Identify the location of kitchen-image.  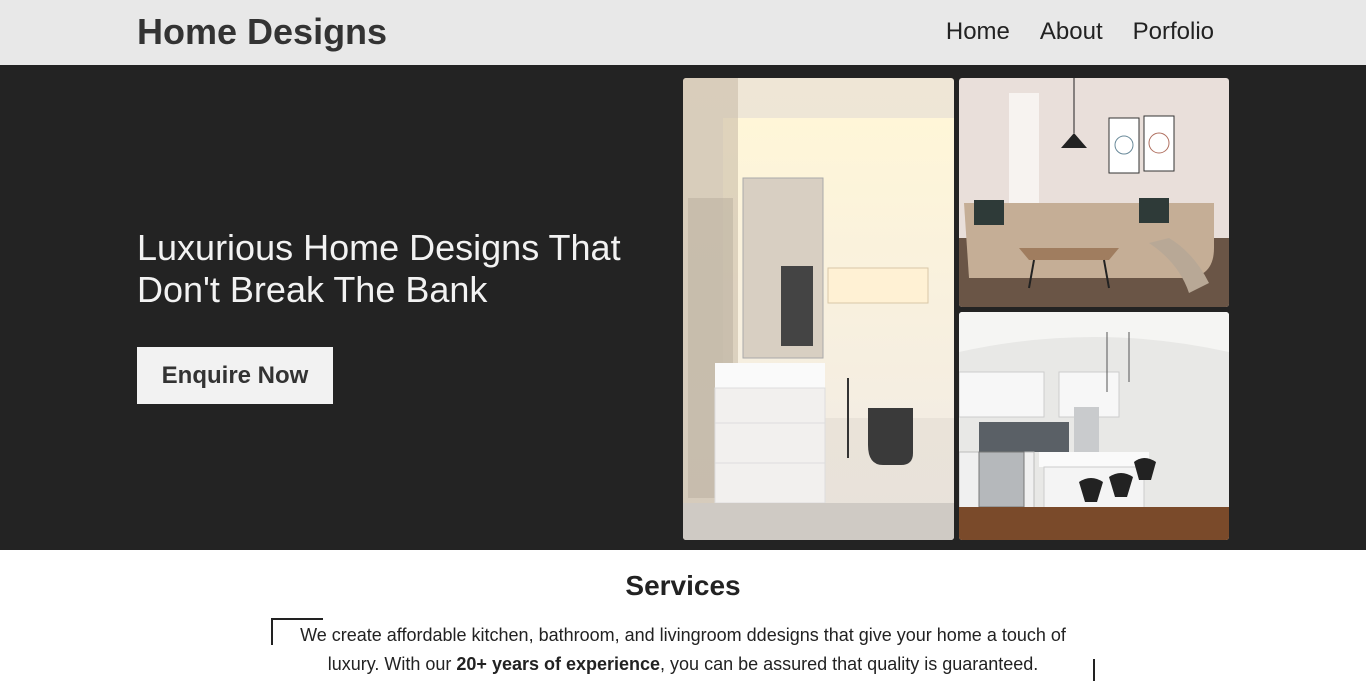
(1094, 426).